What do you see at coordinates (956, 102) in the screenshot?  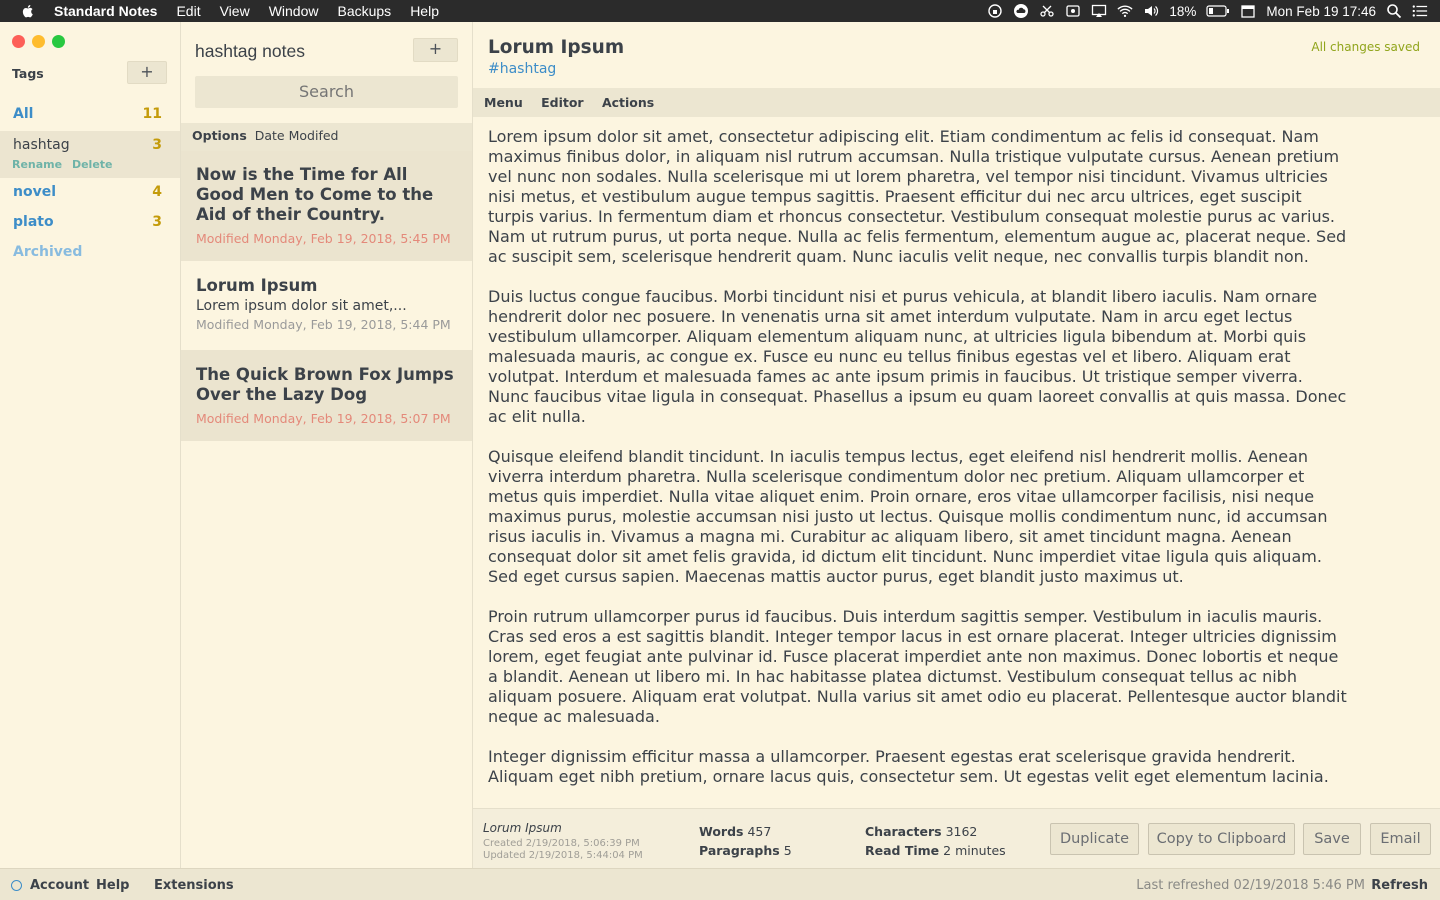 I see `editor-menu-bar: Menu Editor Actions` at bounding box center [956, 102].